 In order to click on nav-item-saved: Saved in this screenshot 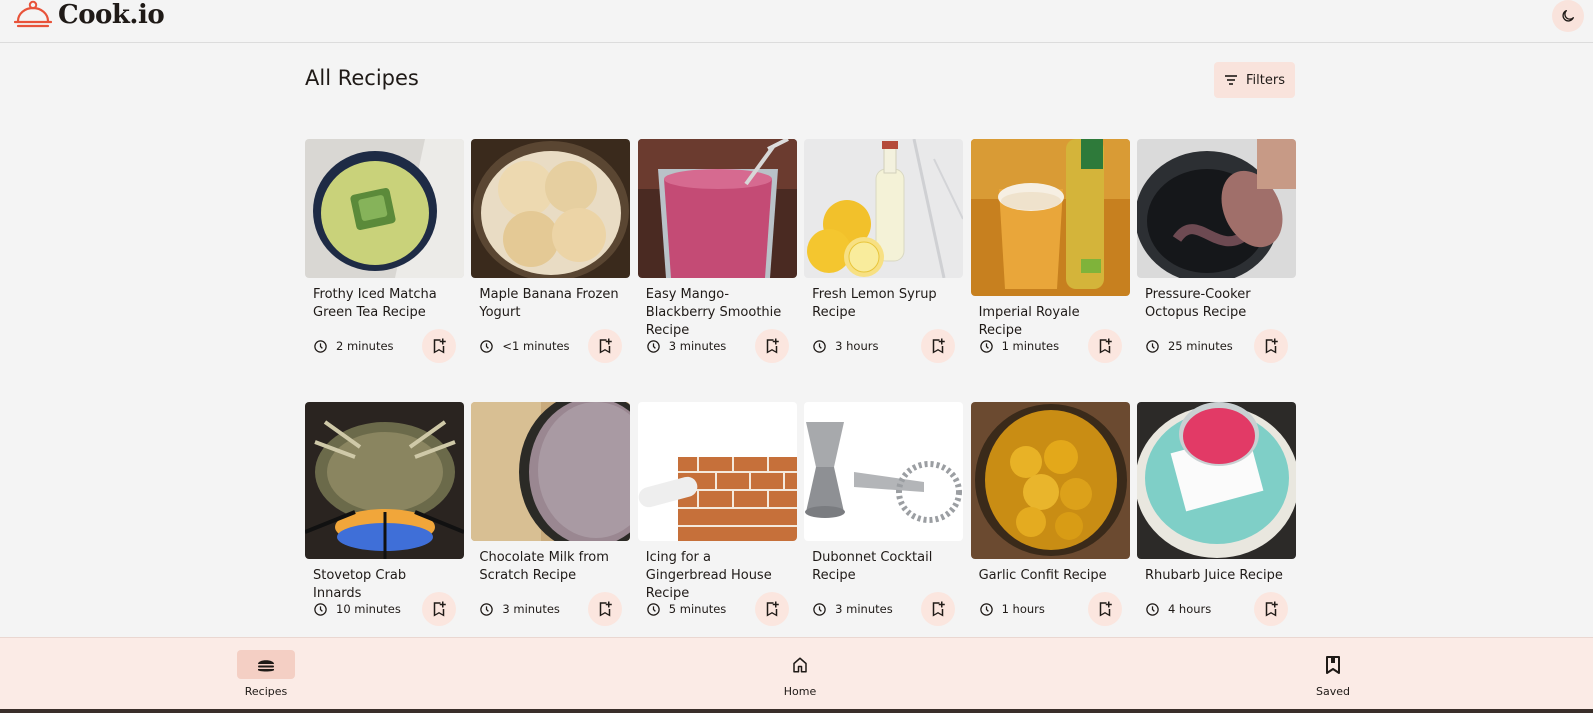, I will do `click(1333, 674)`.